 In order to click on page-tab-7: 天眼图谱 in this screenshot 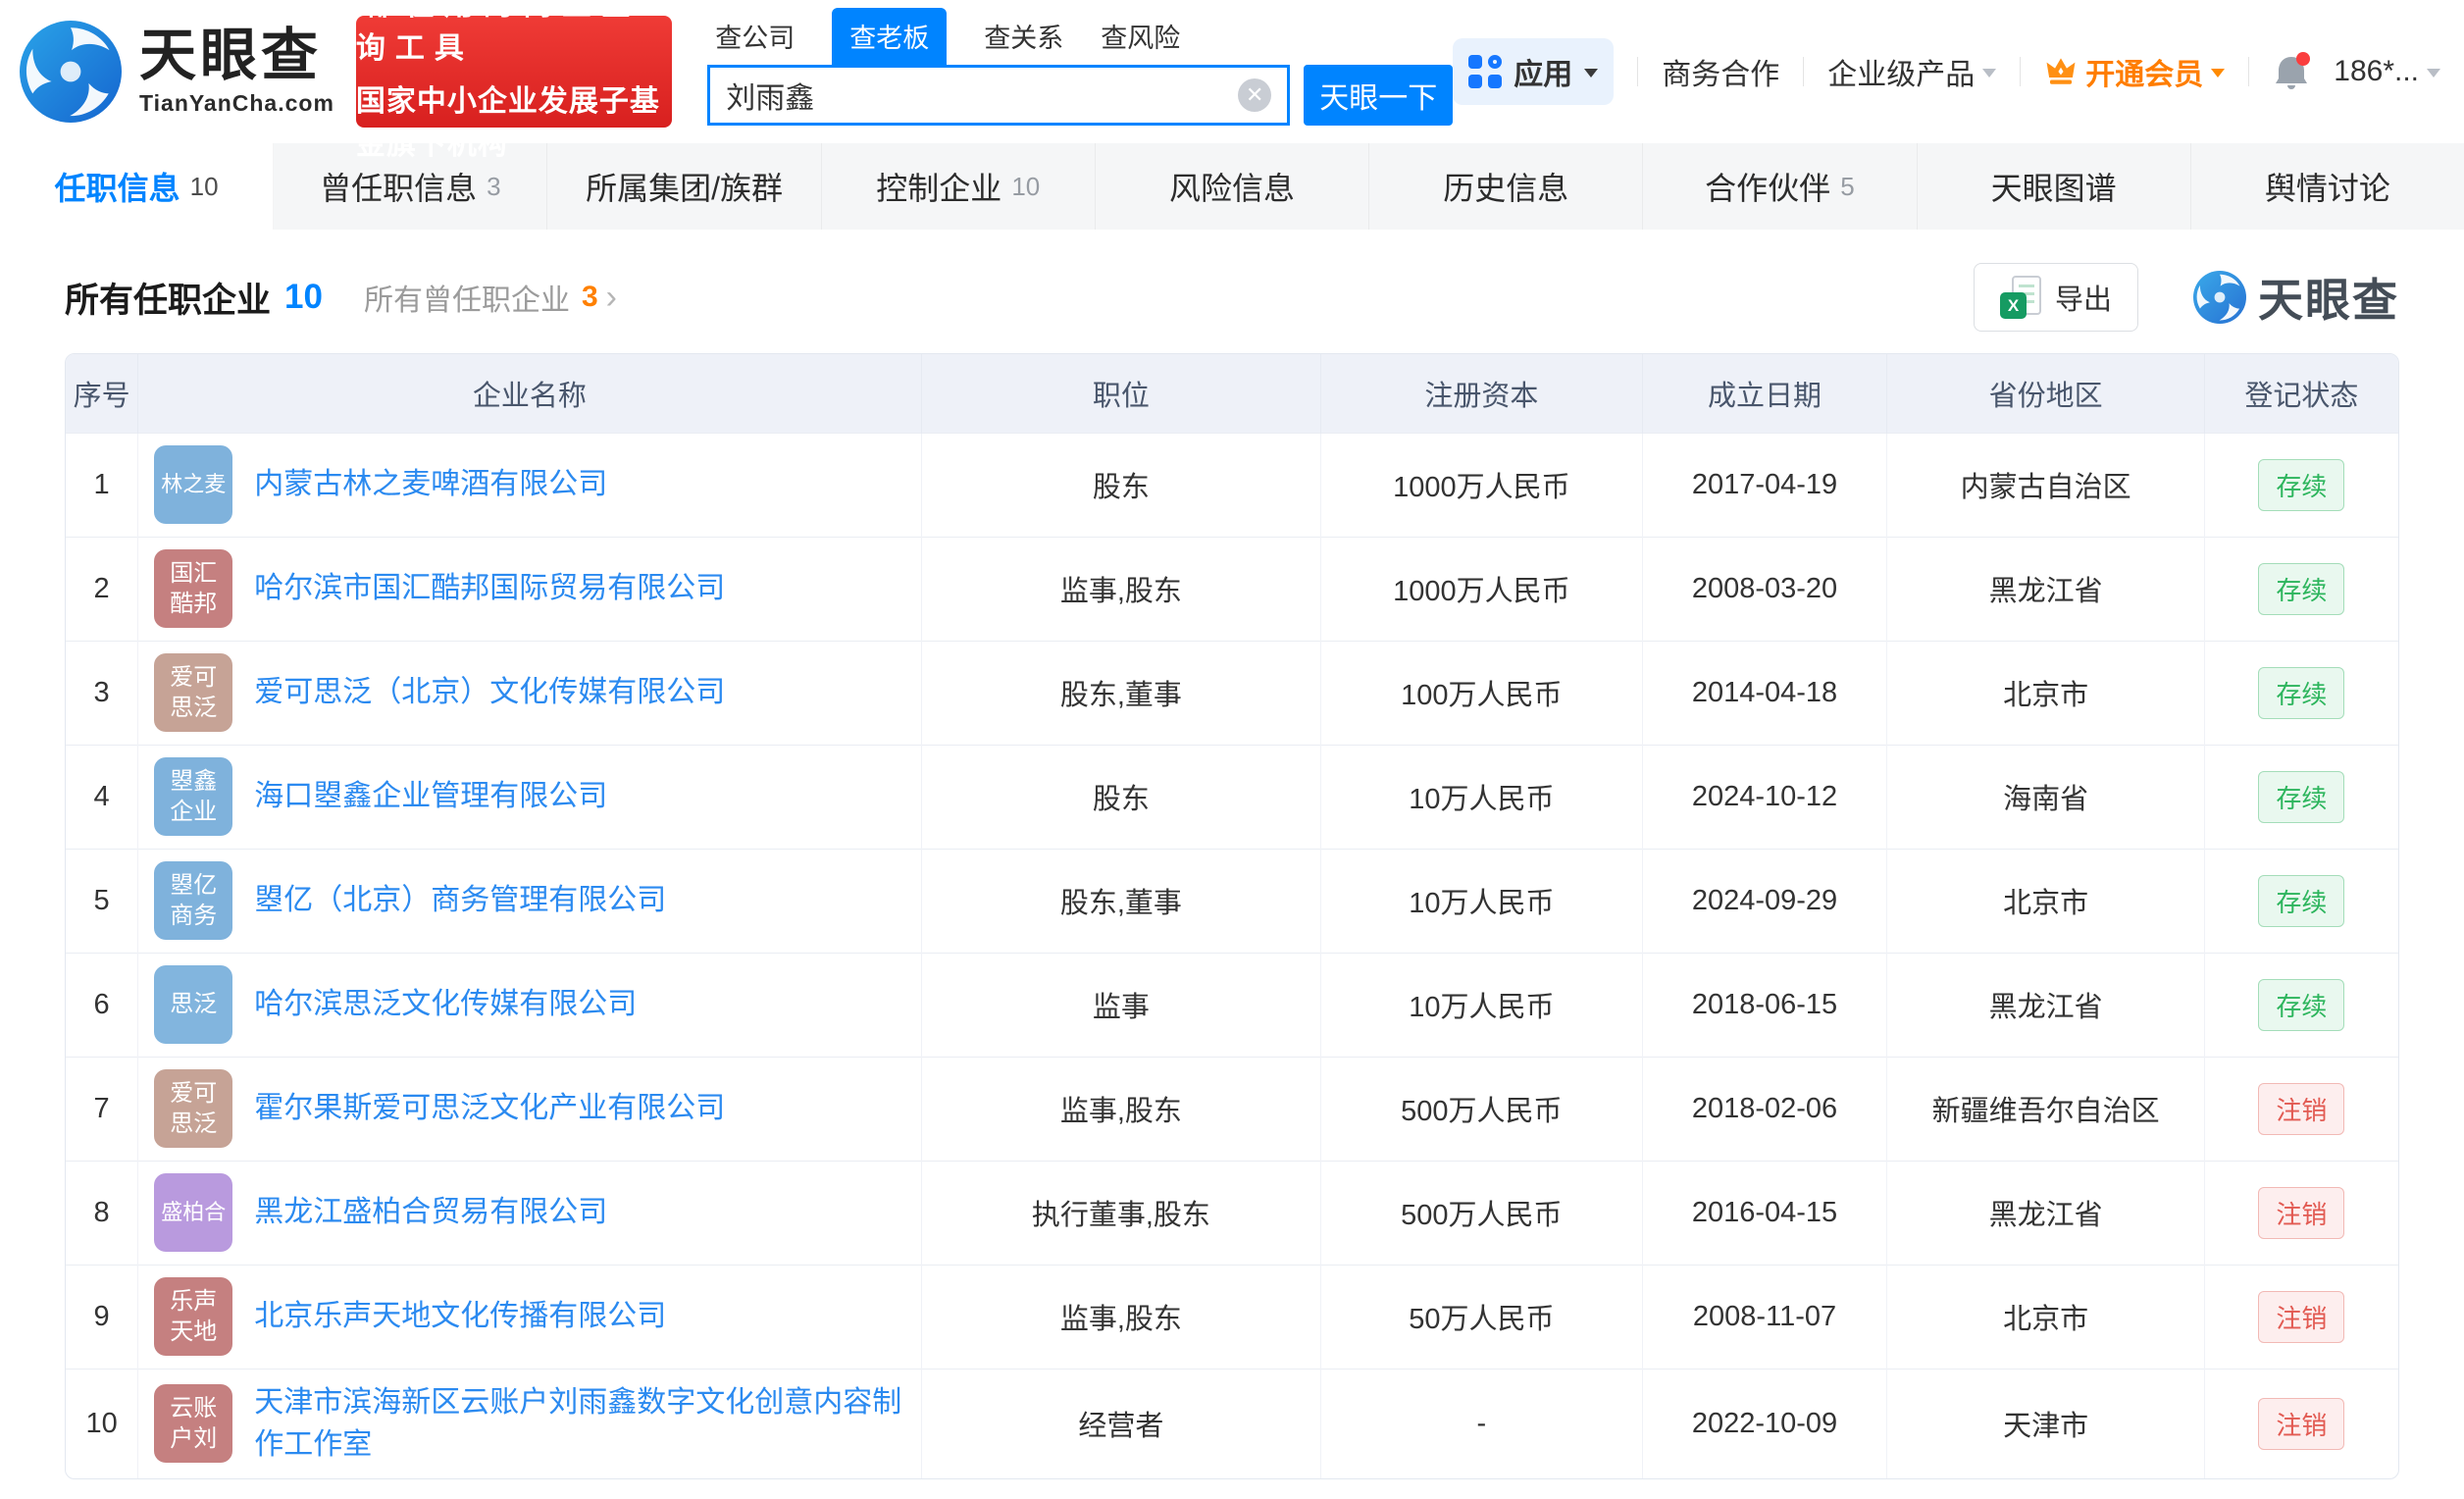, I will do `click(2054, 186)`.